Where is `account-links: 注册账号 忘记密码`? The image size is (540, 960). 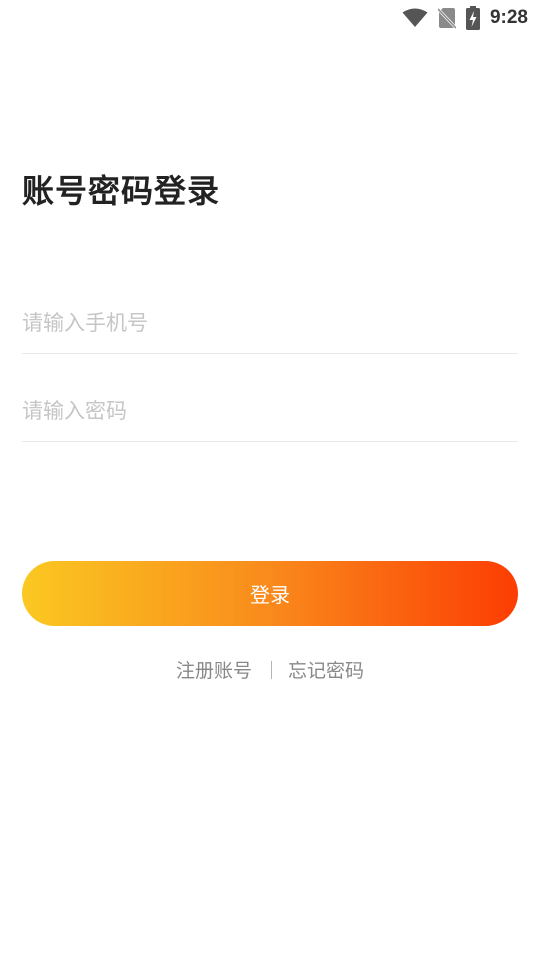 account-links: 注册账号 忘记密码 is located at coordinates (270, 669).